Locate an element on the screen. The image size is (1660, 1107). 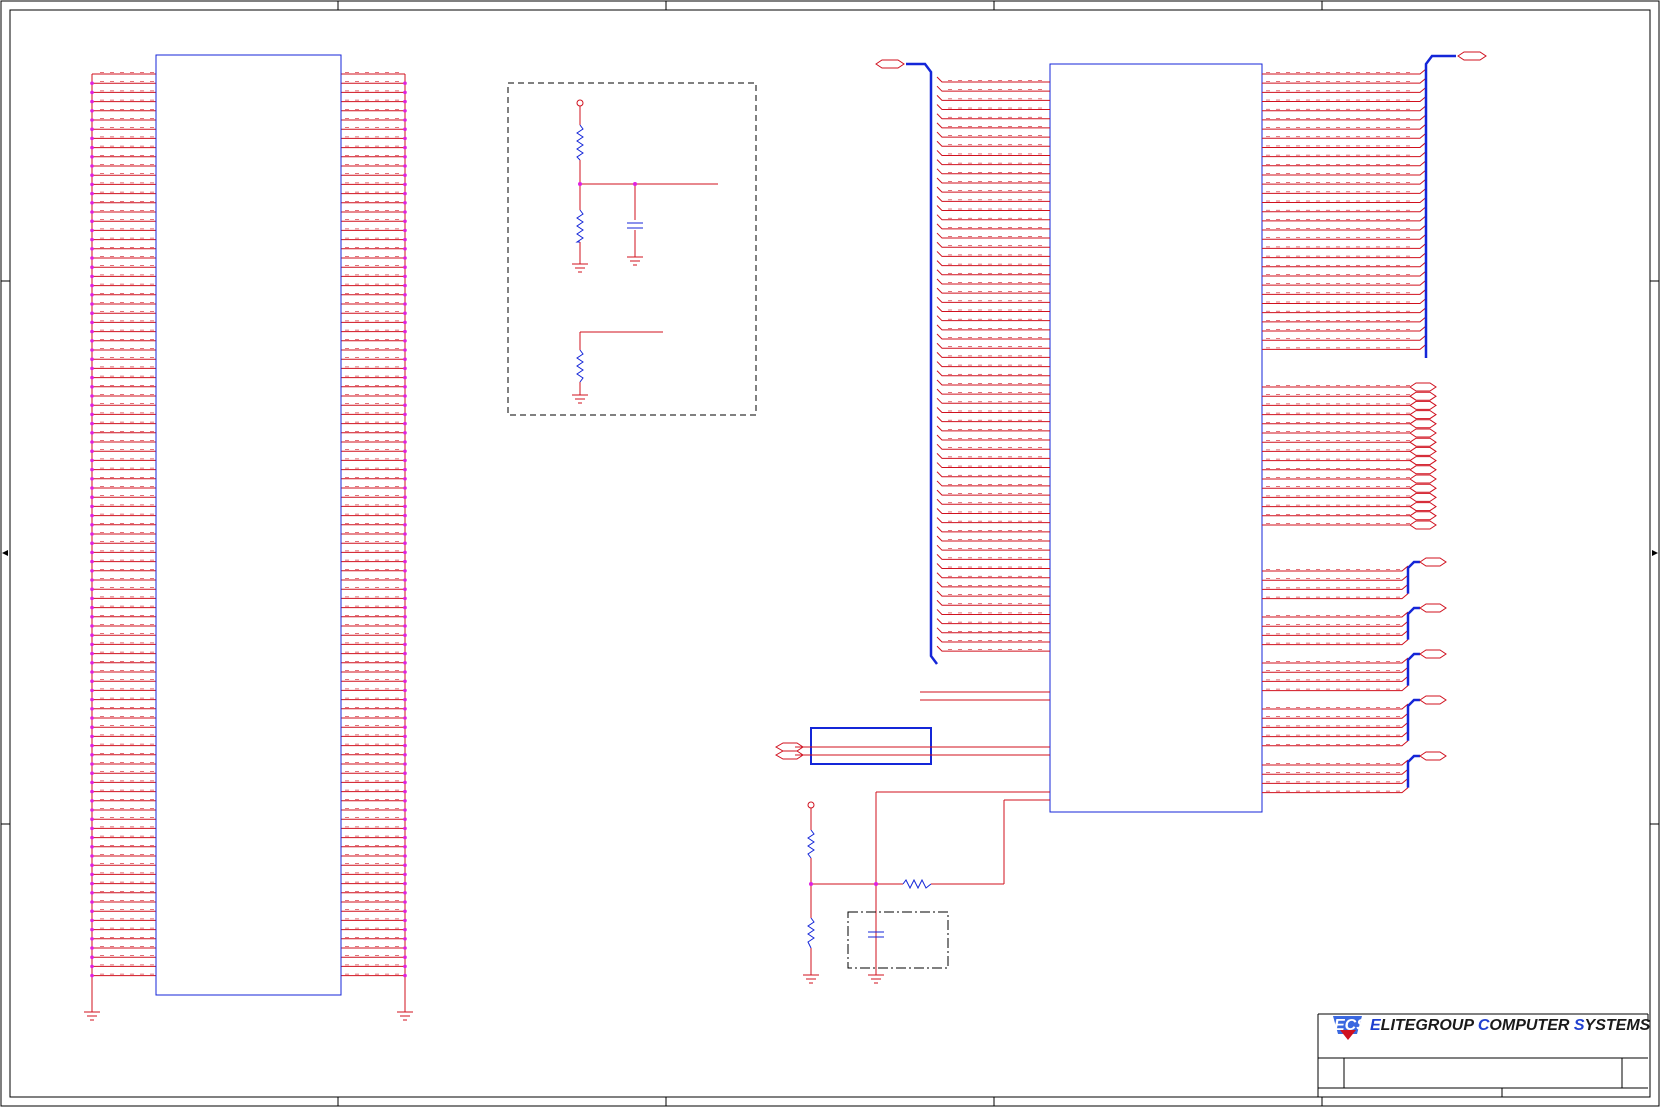
divider-grounds is located at coordinates (607, 330).